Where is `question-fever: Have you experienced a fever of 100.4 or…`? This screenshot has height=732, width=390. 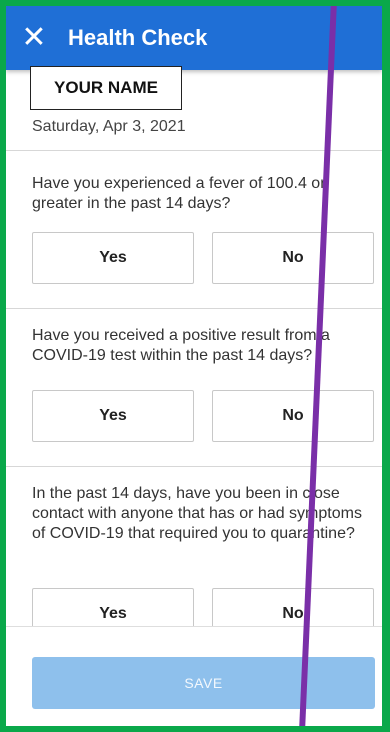 question-fever: Have you experienced a fever of 100.4 or… is located at coordinates (179, 193).